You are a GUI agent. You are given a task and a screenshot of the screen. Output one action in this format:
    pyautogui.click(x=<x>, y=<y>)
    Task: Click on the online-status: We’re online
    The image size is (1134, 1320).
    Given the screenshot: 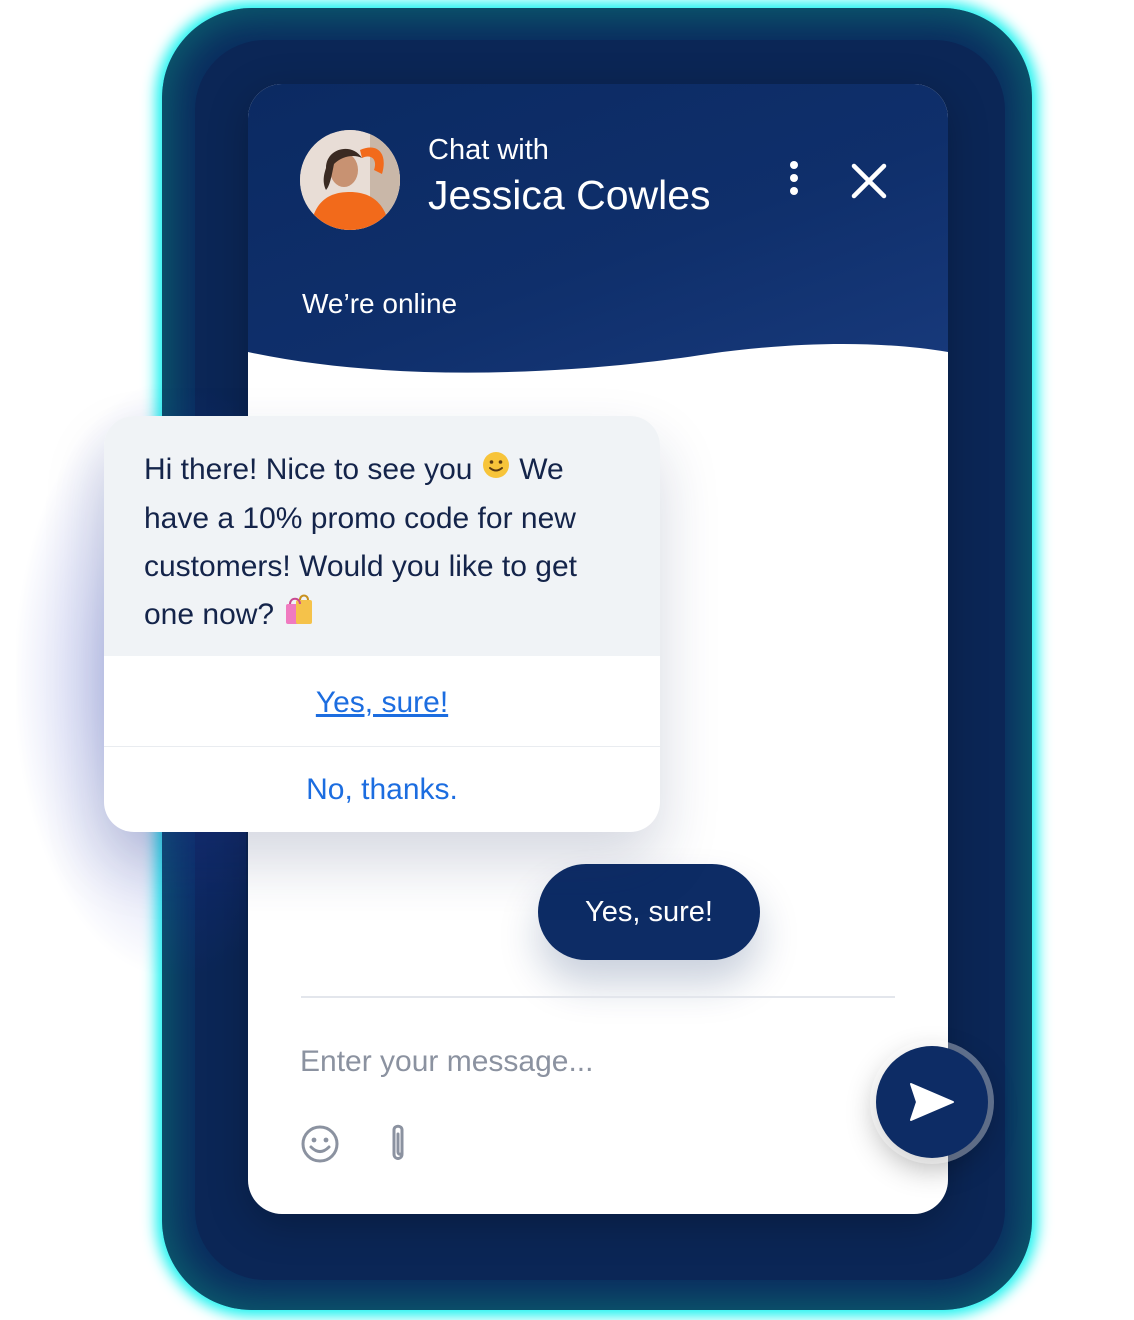 What is the action you would take?
    pyautogui.click(x=380, y=303)
    